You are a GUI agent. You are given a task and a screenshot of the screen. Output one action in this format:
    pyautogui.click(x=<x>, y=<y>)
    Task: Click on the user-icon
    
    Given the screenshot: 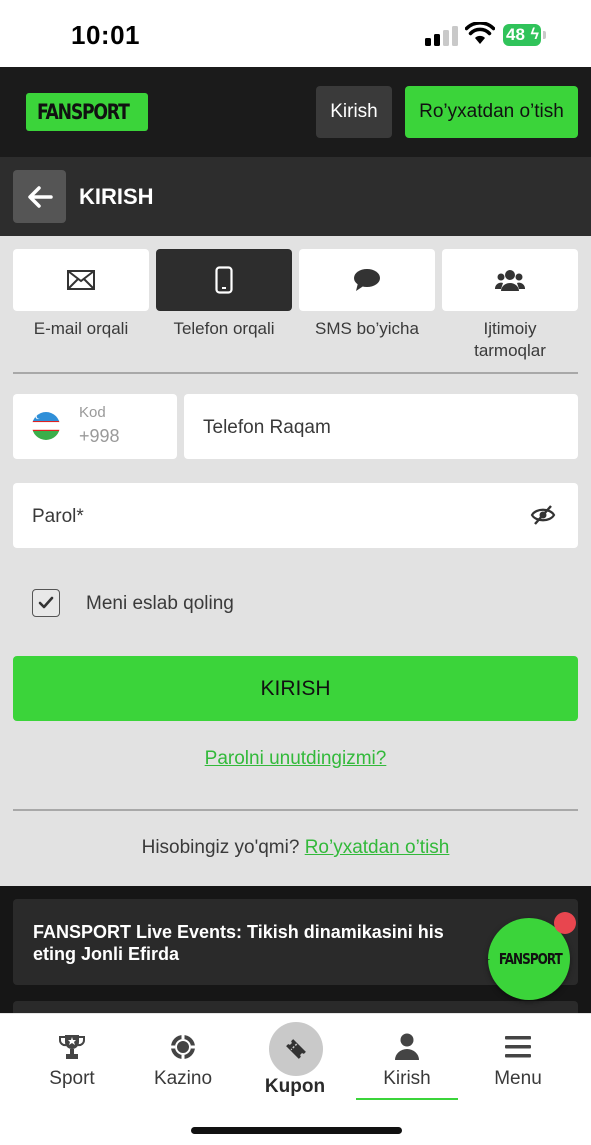 What is the action you would take?
    pyautogui.click(x=407, y=1046)
    